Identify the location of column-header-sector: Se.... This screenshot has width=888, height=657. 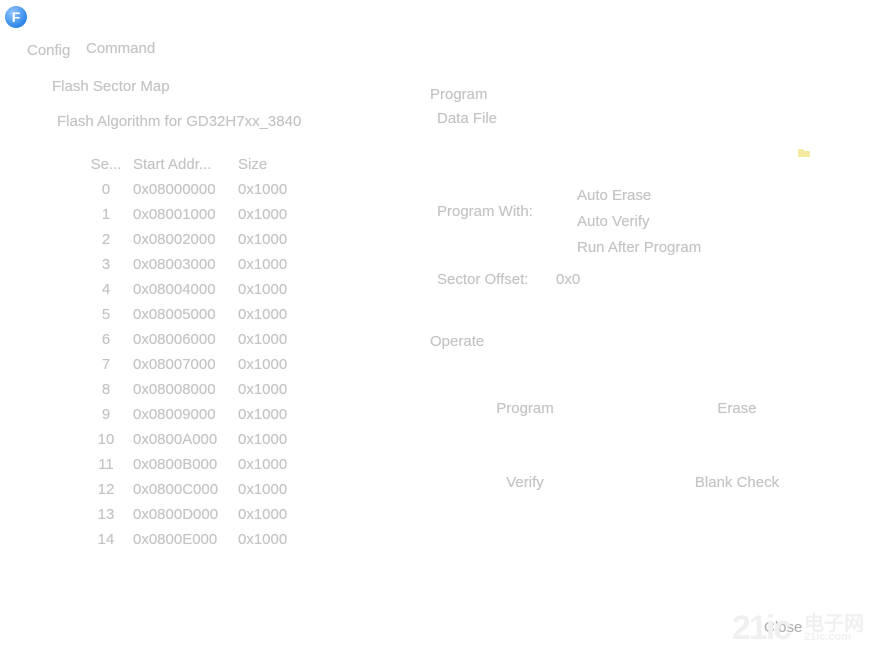
(106, 164).